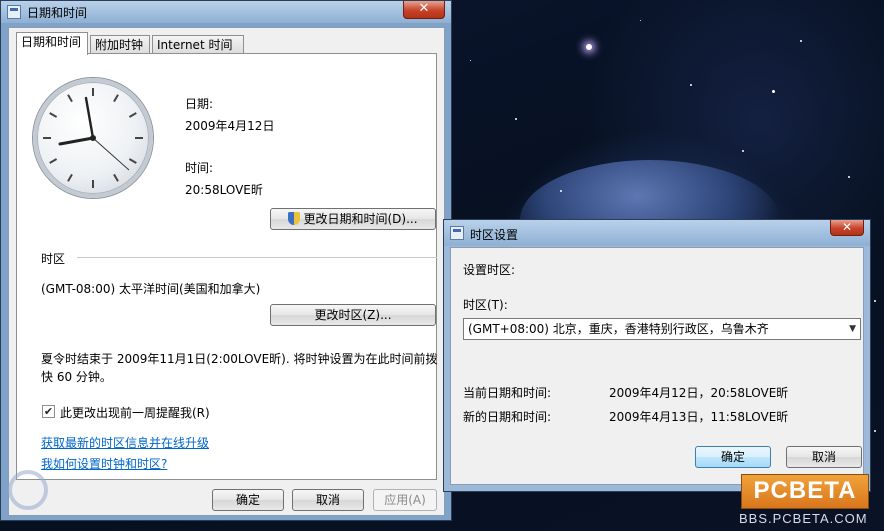  Describe the element at coordinates (803, 518) in the screenshot. I see `pcbeta-url: BBS.PCBETA.COM` at that location.